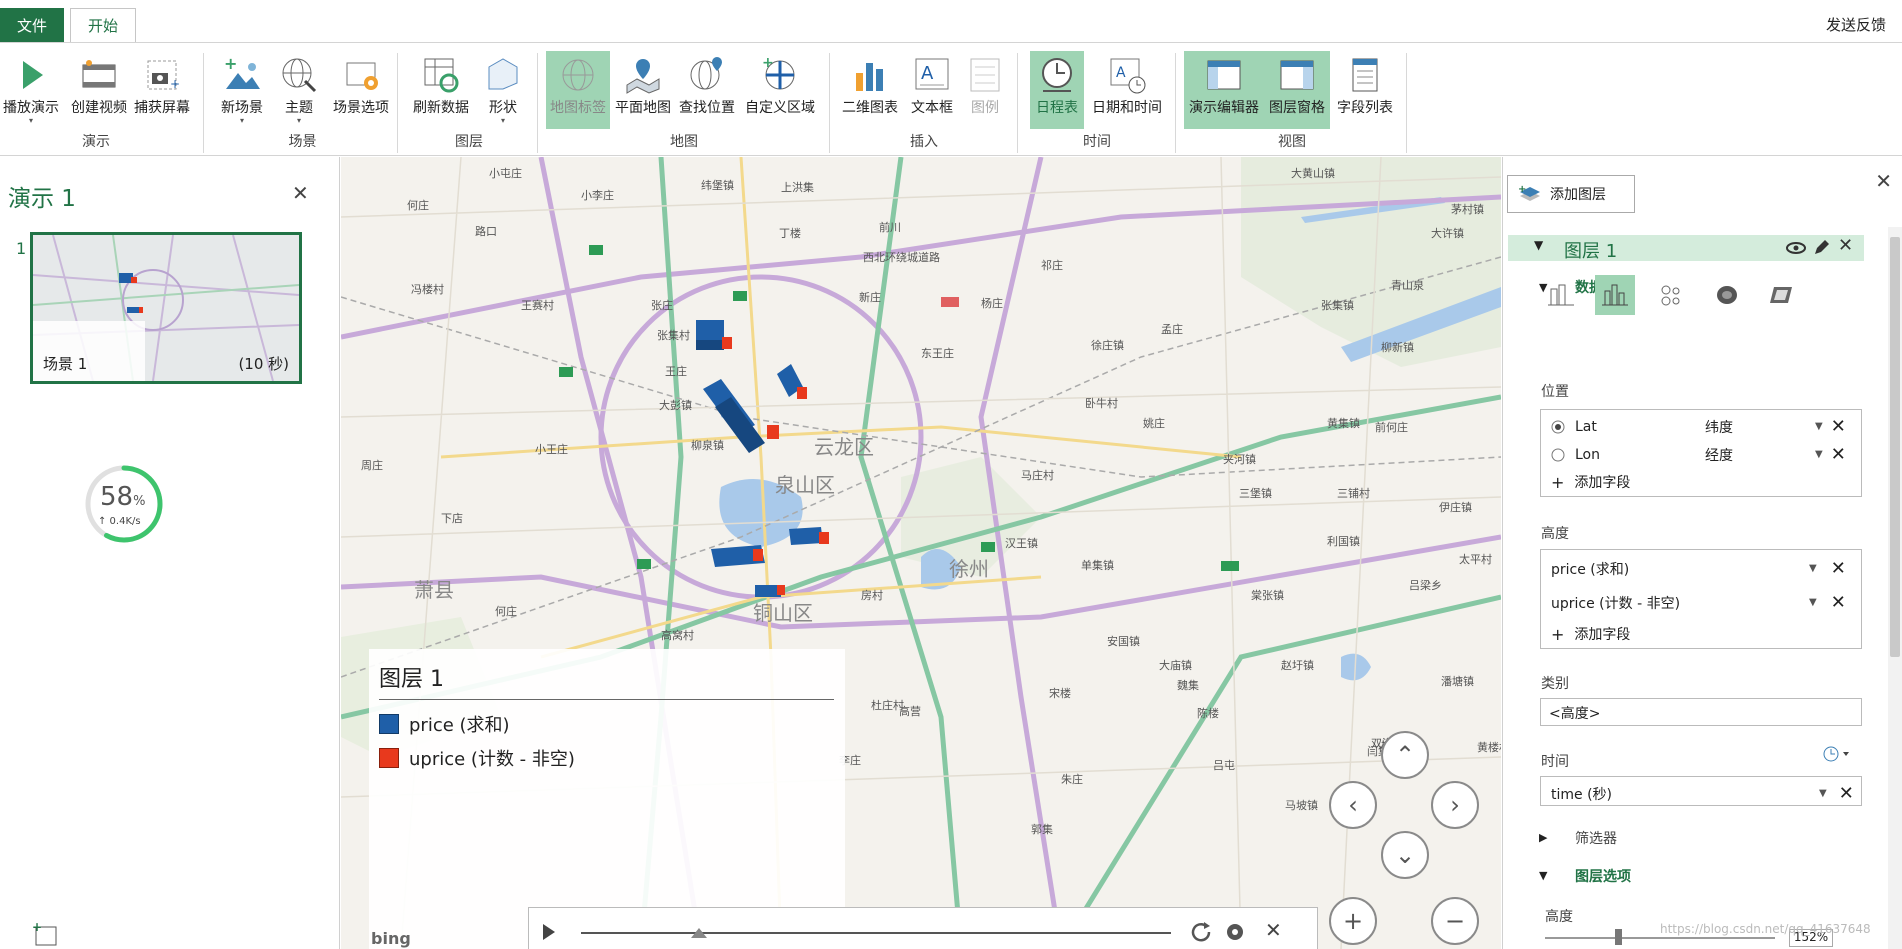  I want to click on timeline-toggle: 日程表, so click(1057, 90).